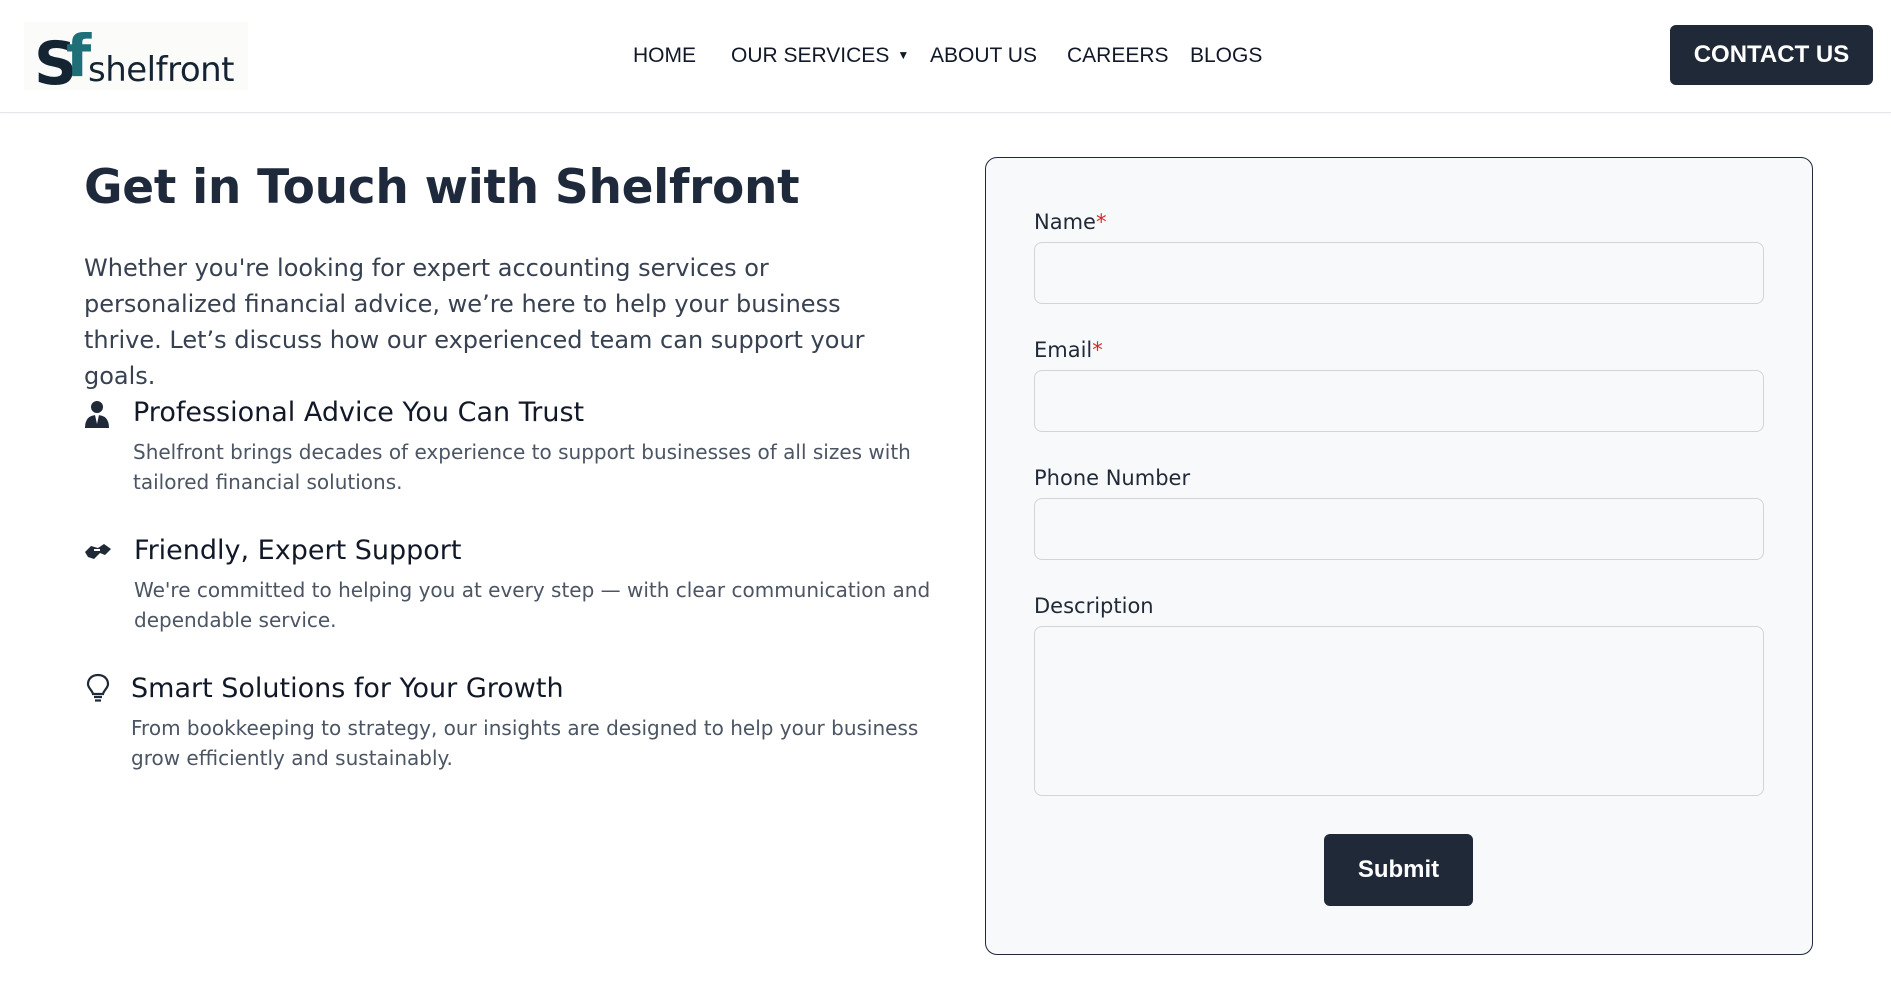  I want to click on caret-down-icon: ▼, so click(903, 55).